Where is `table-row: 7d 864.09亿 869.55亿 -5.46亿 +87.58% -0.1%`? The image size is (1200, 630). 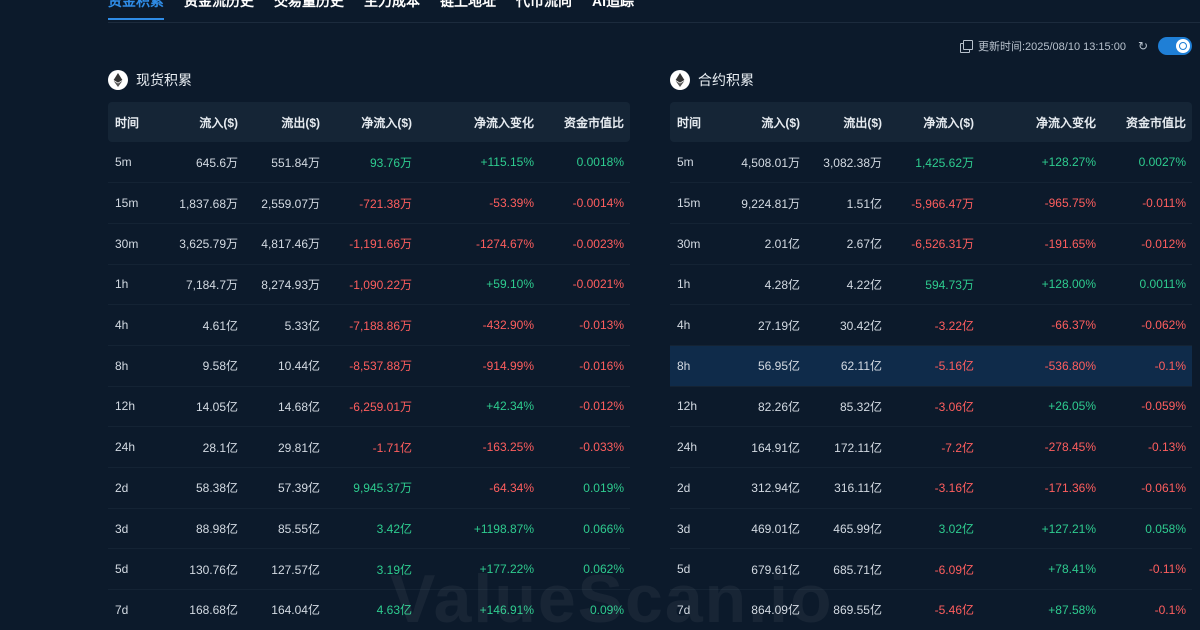 table-row: 7d 864.09亿 869.55亿 -5.46亿 +87.58% -0.1% is located at coordinates (931, 609).